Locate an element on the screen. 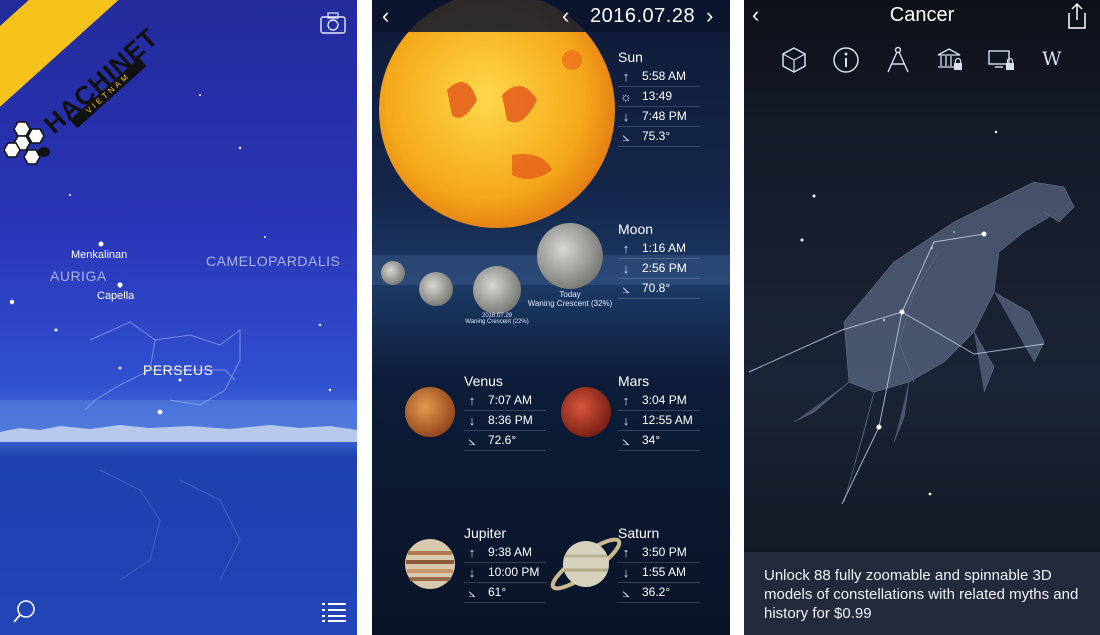 The image size is (1100, 635). sun-set-row: ↓ 7:48 PM is located at coordinates (659, 117).